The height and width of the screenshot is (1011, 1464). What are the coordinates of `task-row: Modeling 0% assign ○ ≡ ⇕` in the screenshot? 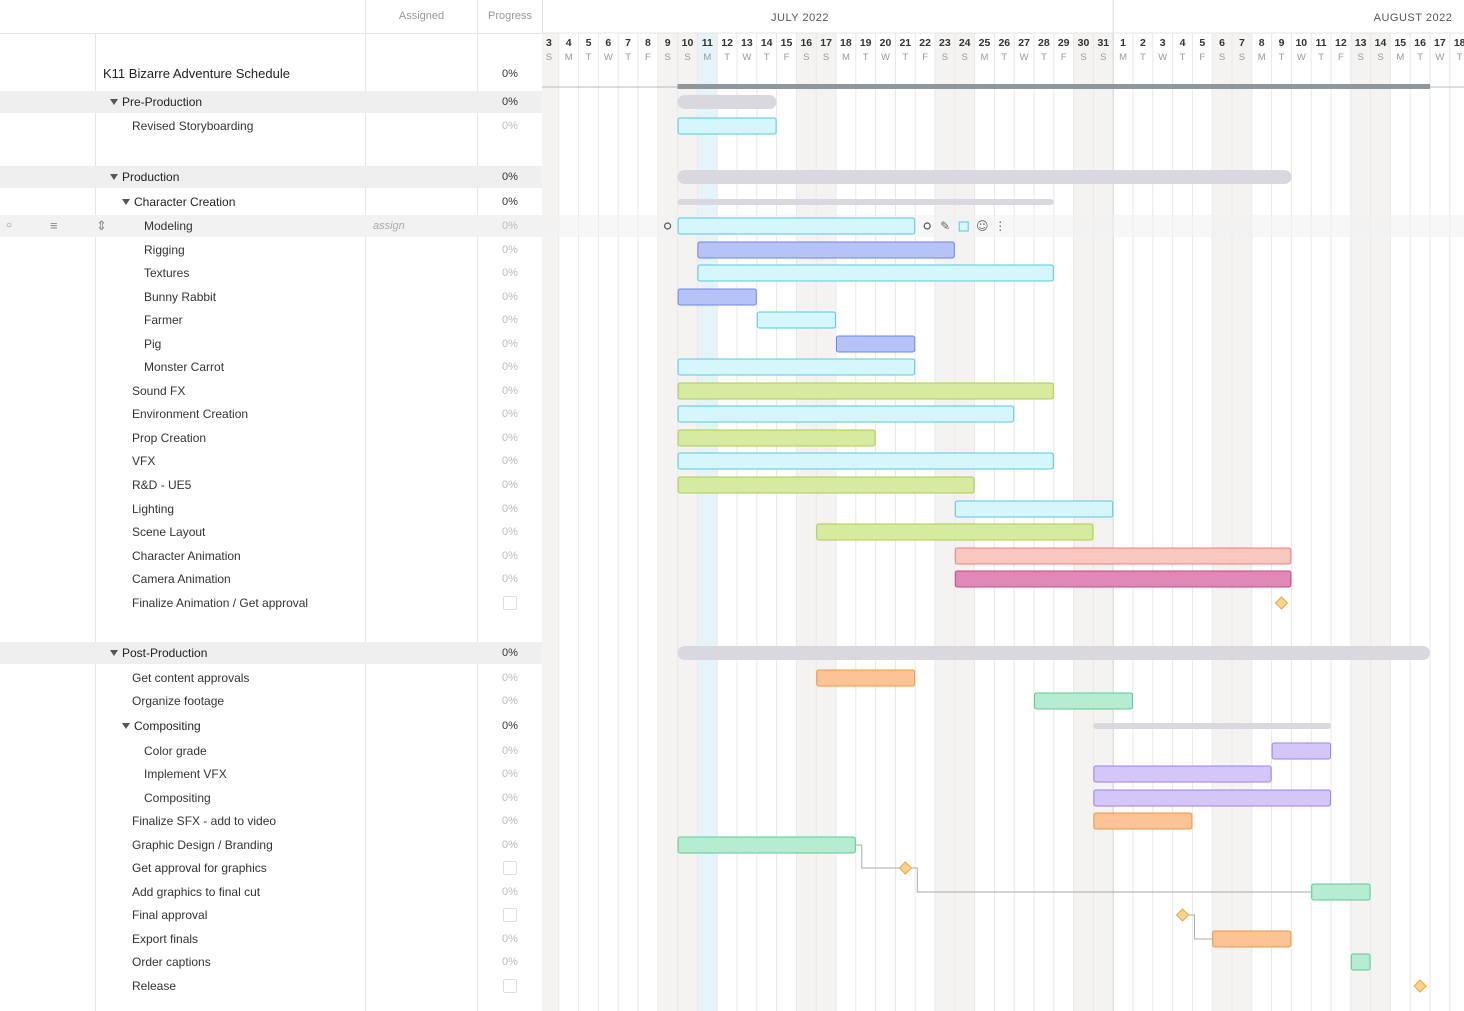 It's located at (271, 226).